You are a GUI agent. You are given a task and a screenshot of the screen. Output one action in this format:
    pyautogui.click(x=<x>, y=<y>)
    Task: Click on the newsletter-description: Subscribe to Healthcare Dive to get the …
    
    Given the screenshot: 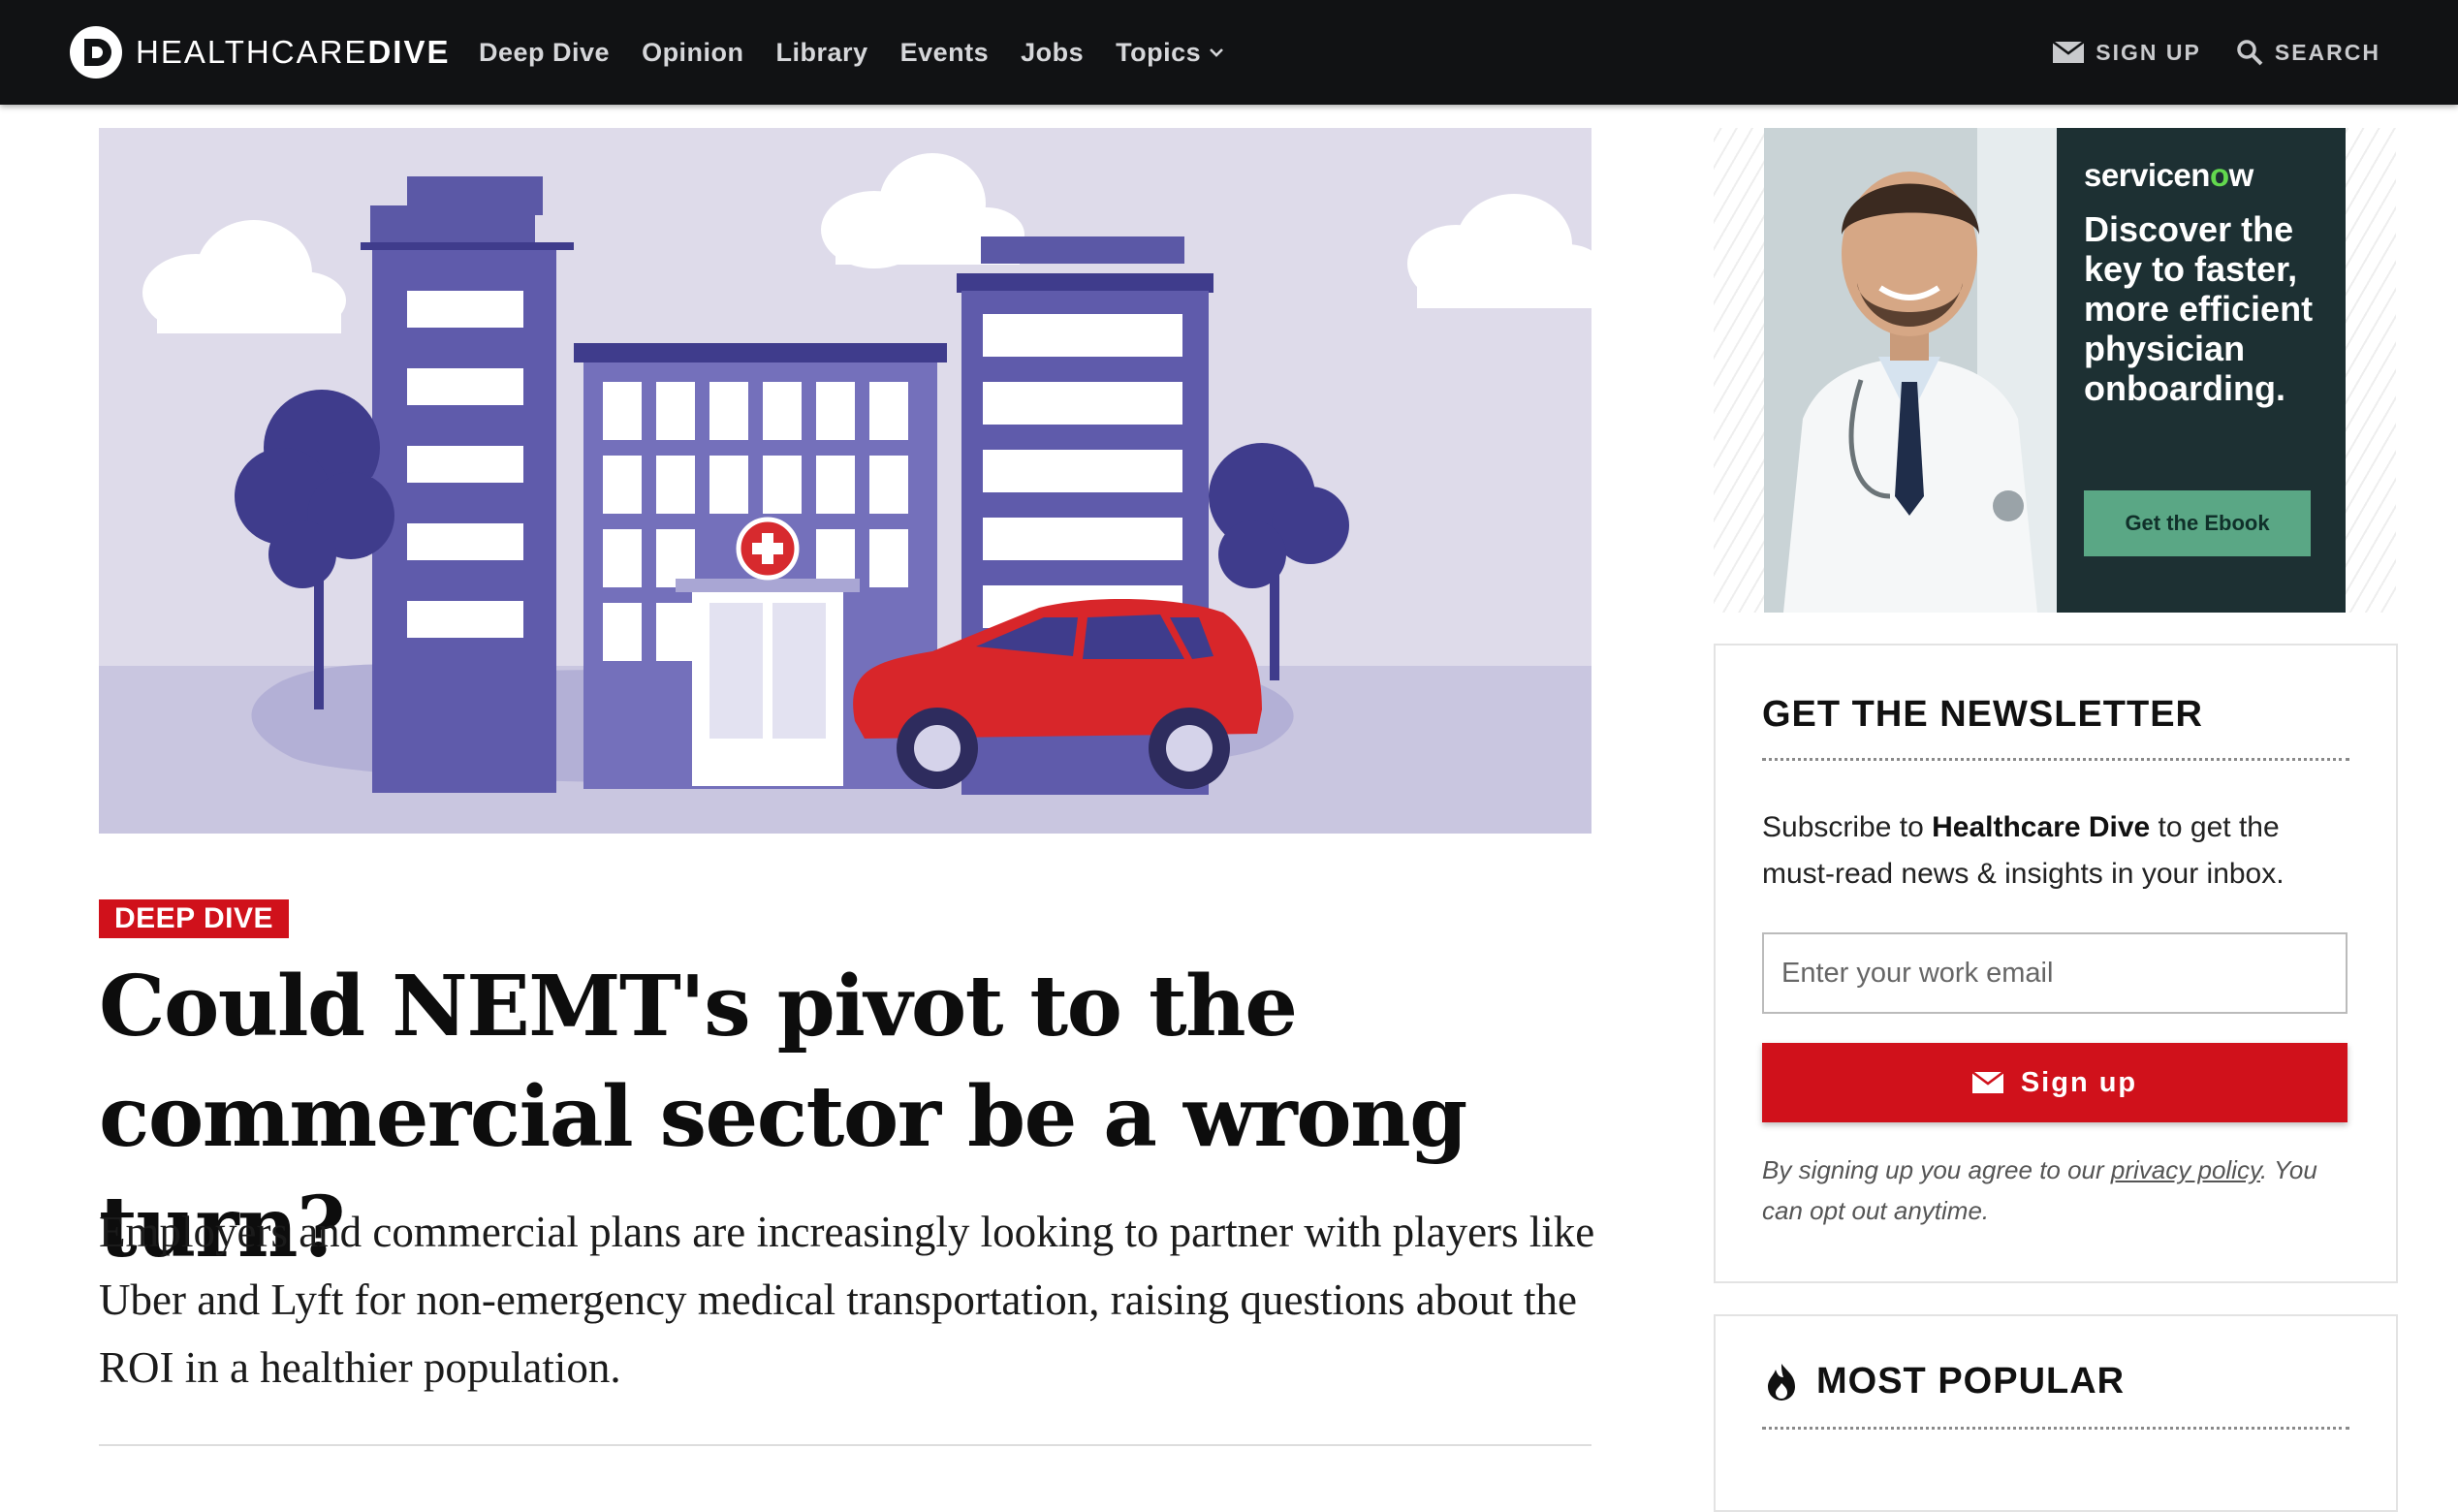 What is the action you would take?
    pyautogui.click(x=2057, y=851)
    